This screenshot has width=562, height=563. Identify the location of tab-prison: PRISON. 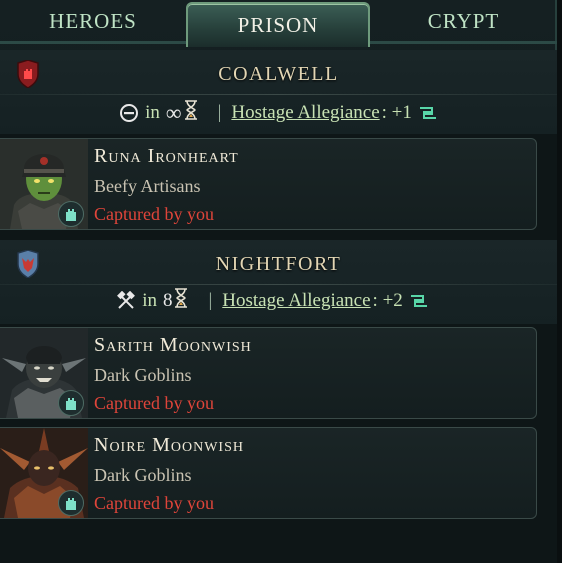
(278, 24).